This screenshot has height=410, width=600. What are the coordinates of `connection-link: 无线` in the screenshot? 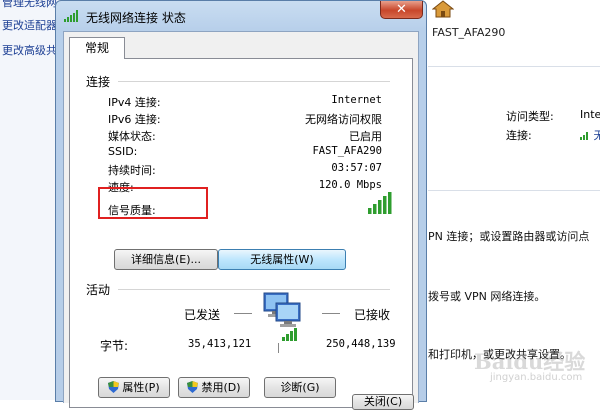 It's located at (590, 135).